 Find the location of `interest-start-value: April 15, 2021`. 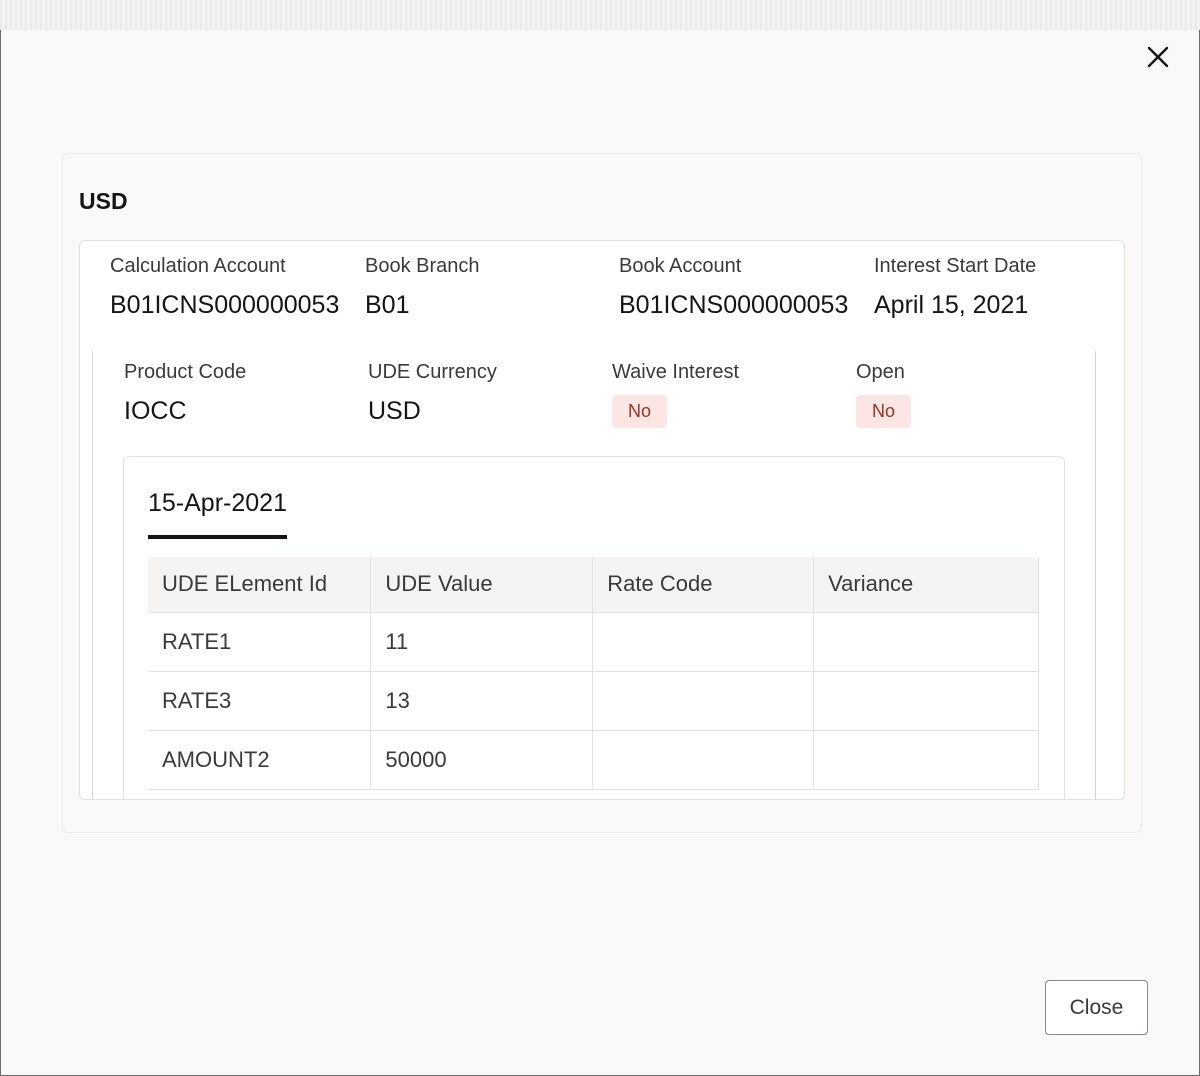

interest-start-value: April 15, 2021 is located at coordinates (951, 305).